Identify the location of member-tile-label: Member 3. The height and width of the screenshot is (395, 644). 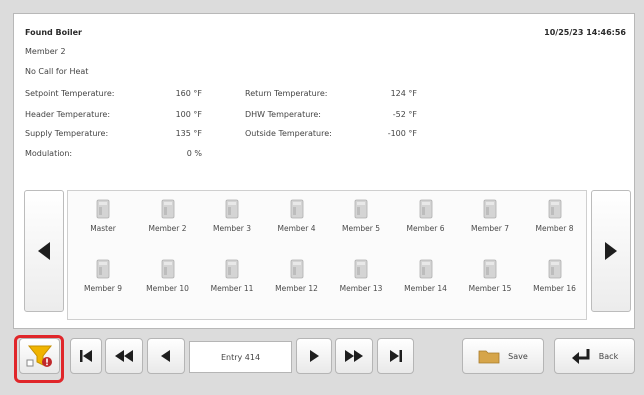
(231, 228).